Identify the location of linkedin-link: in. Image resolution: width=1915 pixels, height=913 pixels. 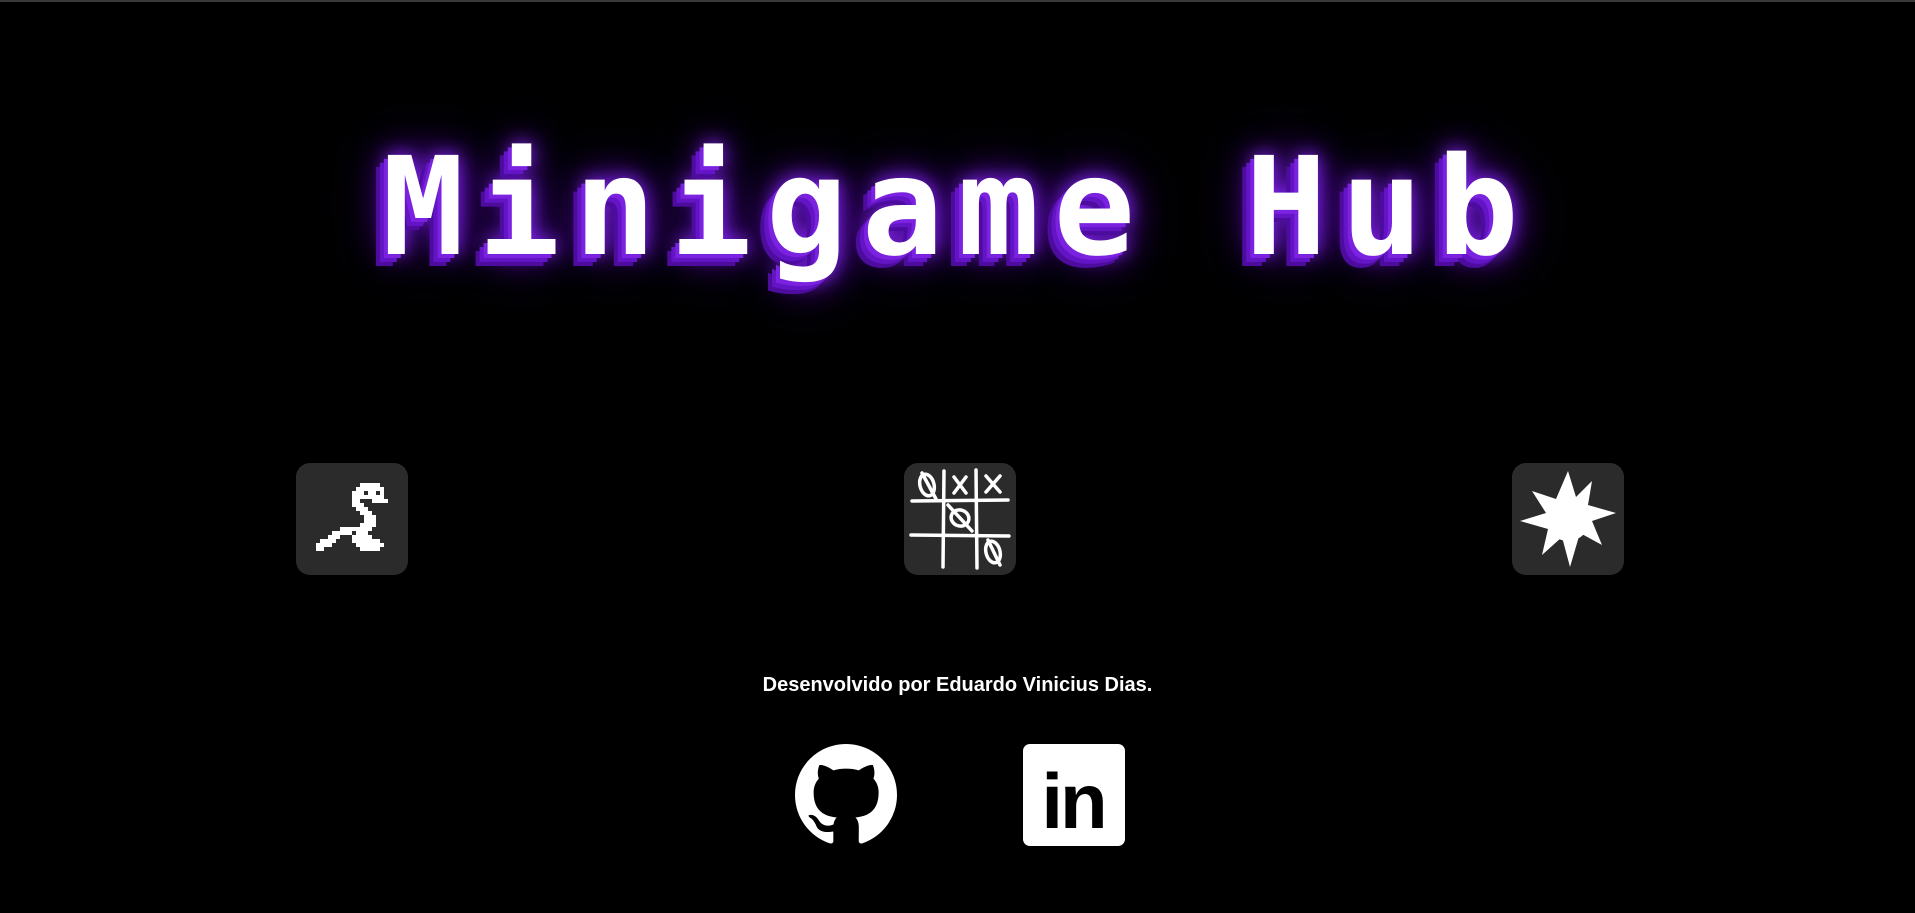
(1074, 795).